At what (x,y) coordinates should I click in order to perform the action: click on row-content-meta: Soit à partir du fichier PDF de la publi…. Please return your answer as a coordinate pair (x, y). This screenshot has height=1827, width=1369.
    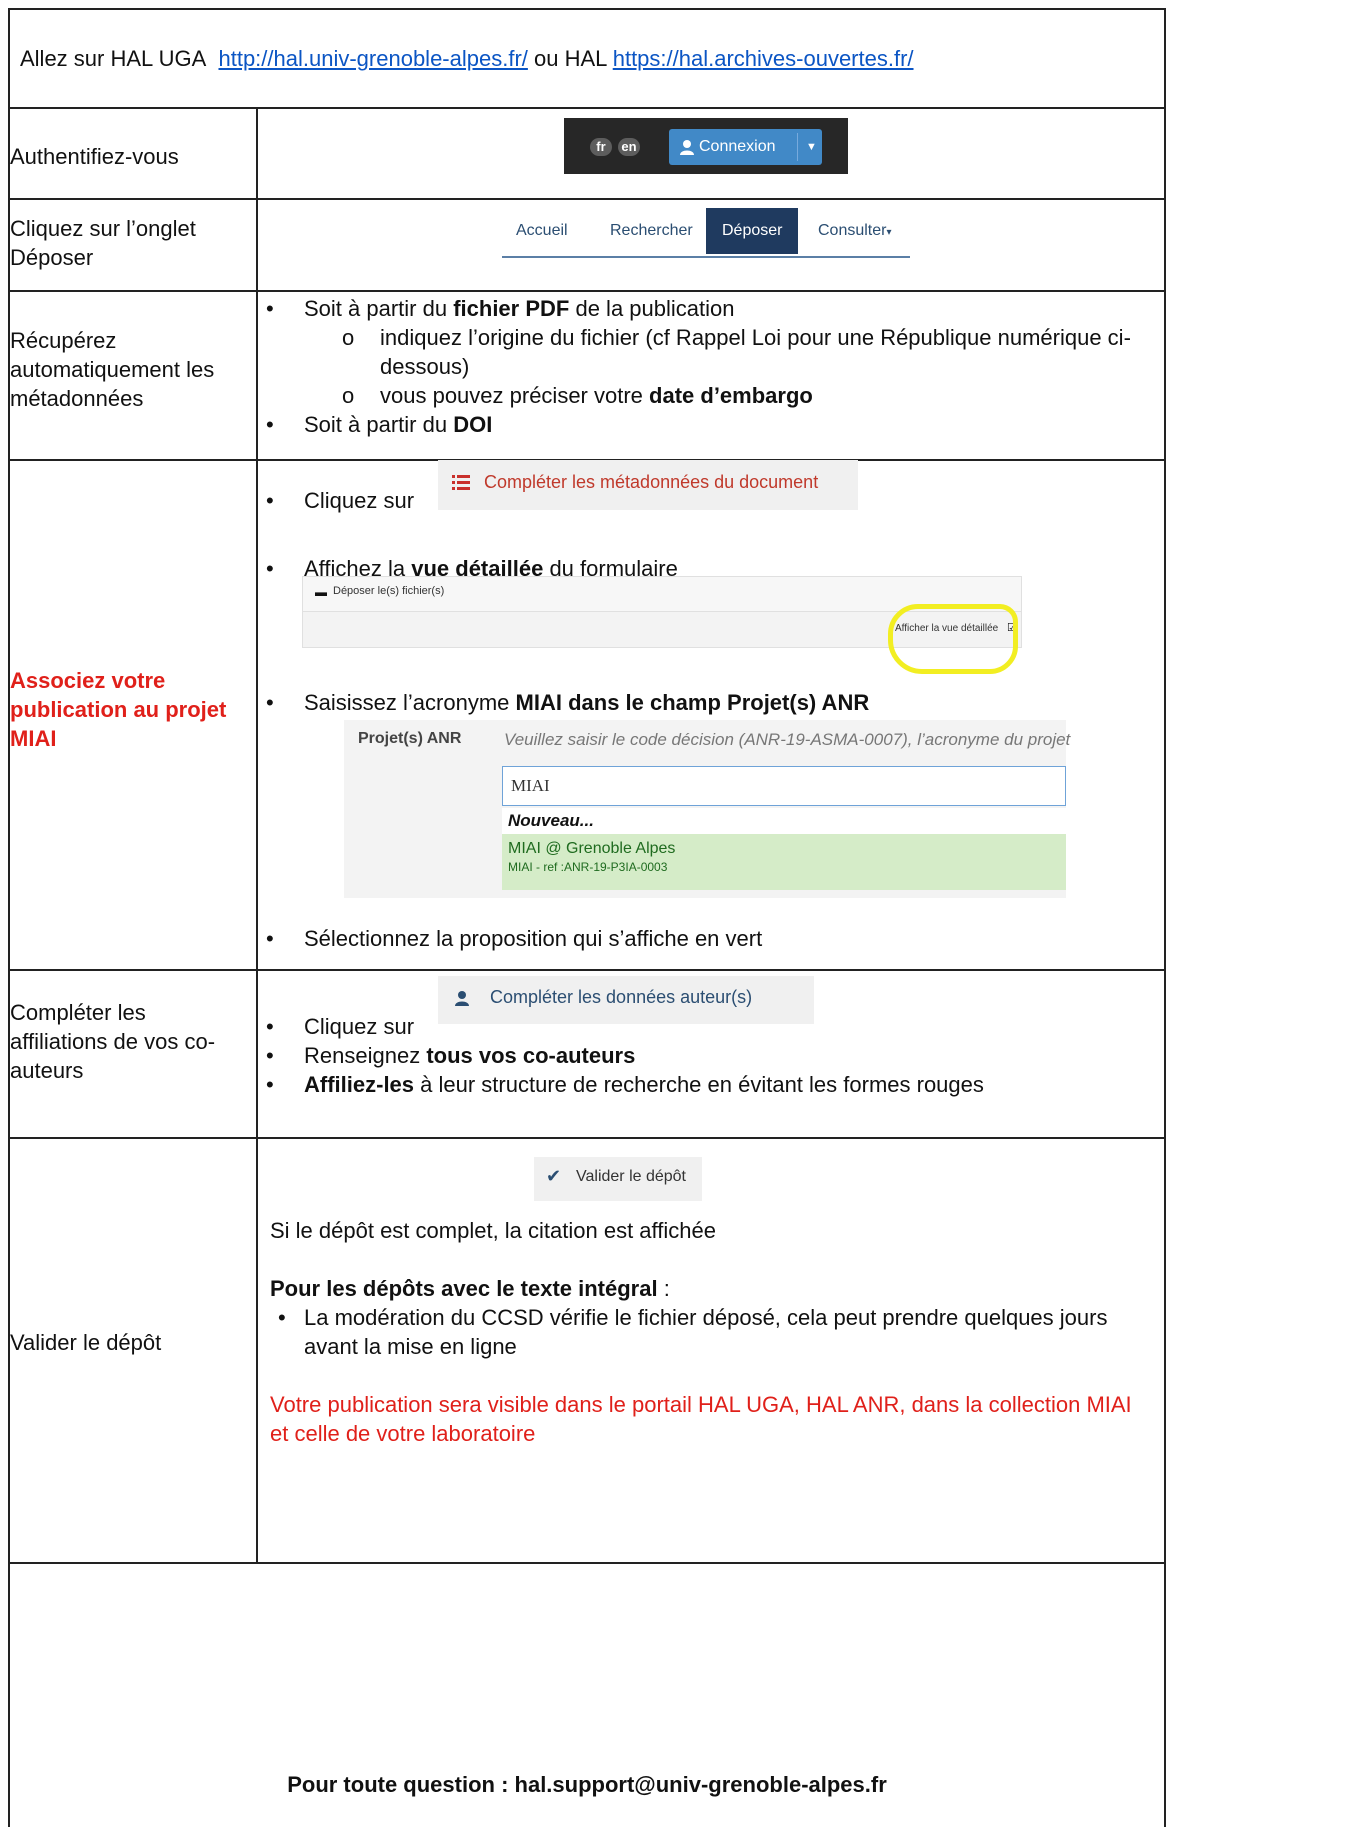
    Looking at the image, I should click on (703, 366).